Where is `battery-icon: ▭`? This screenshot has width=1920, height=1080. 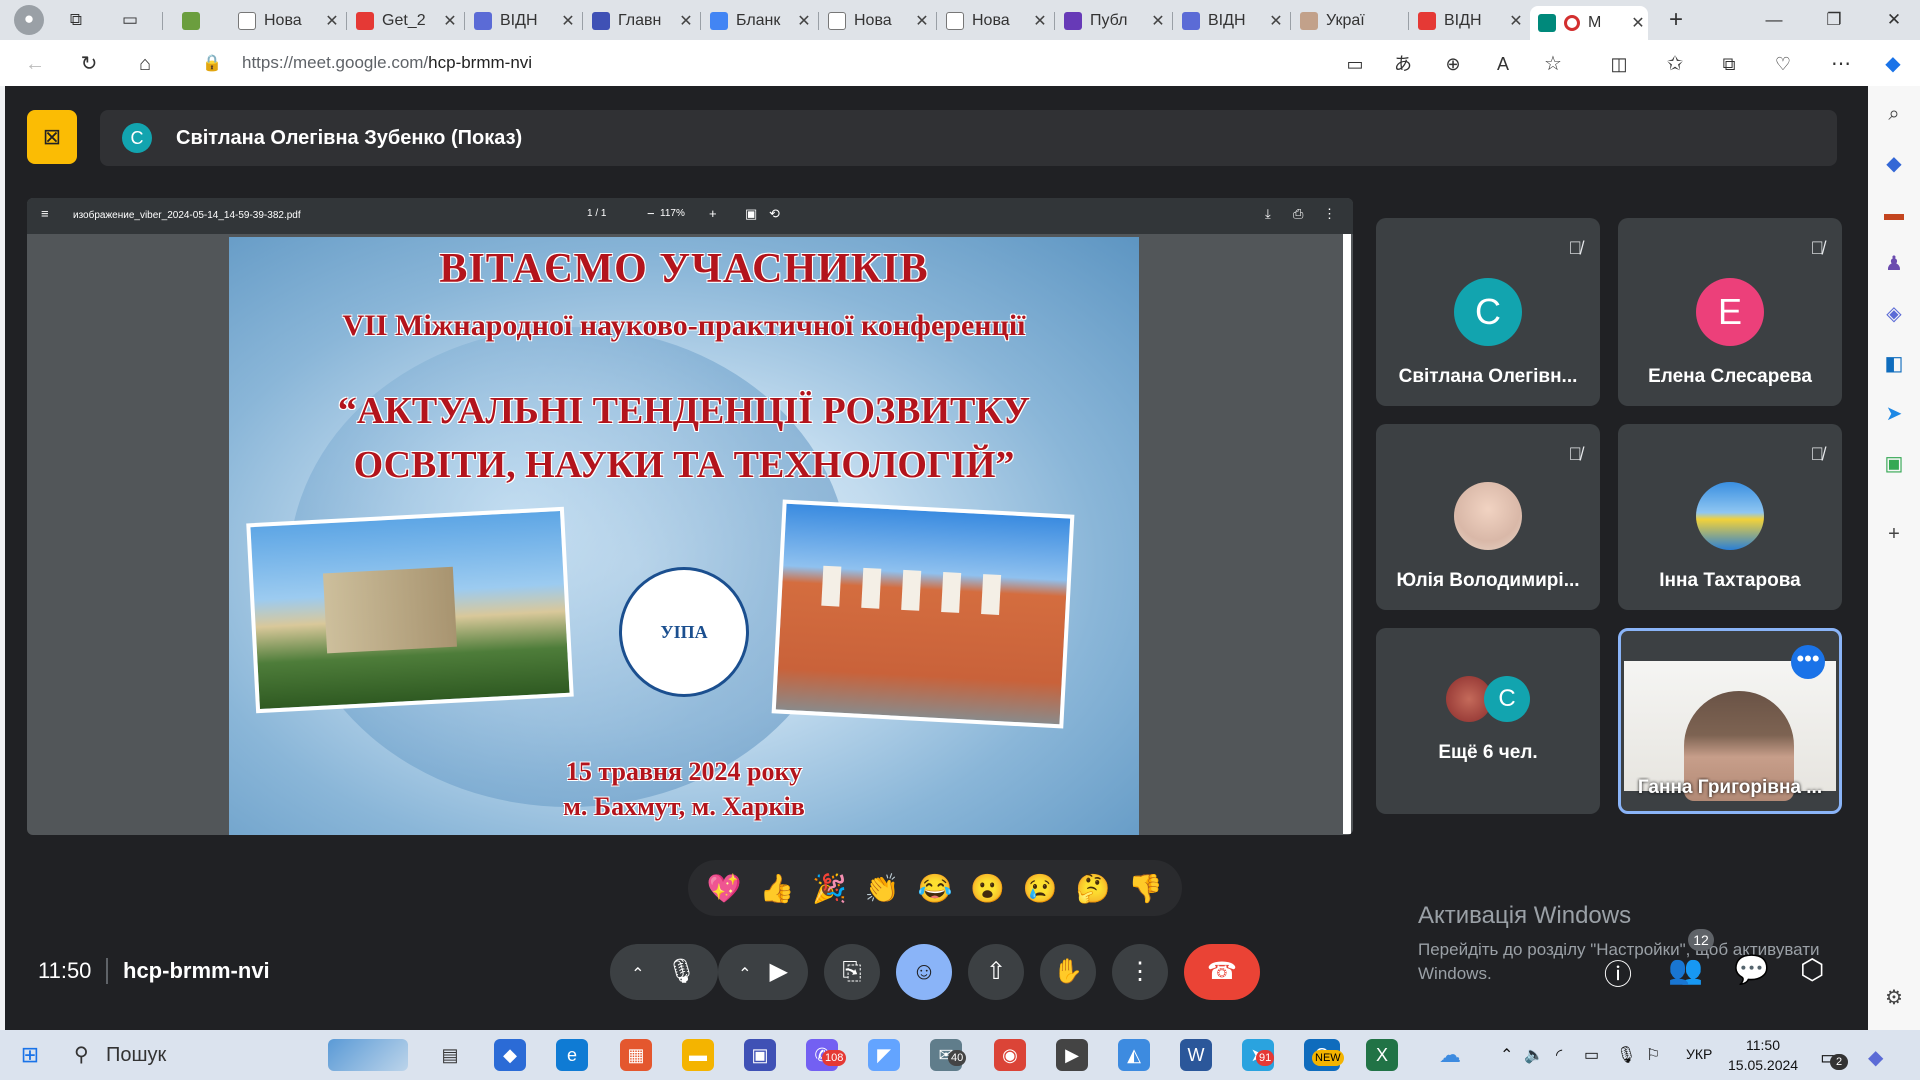
battery-icon: ▭ is located at coordinates (1591, 1055).